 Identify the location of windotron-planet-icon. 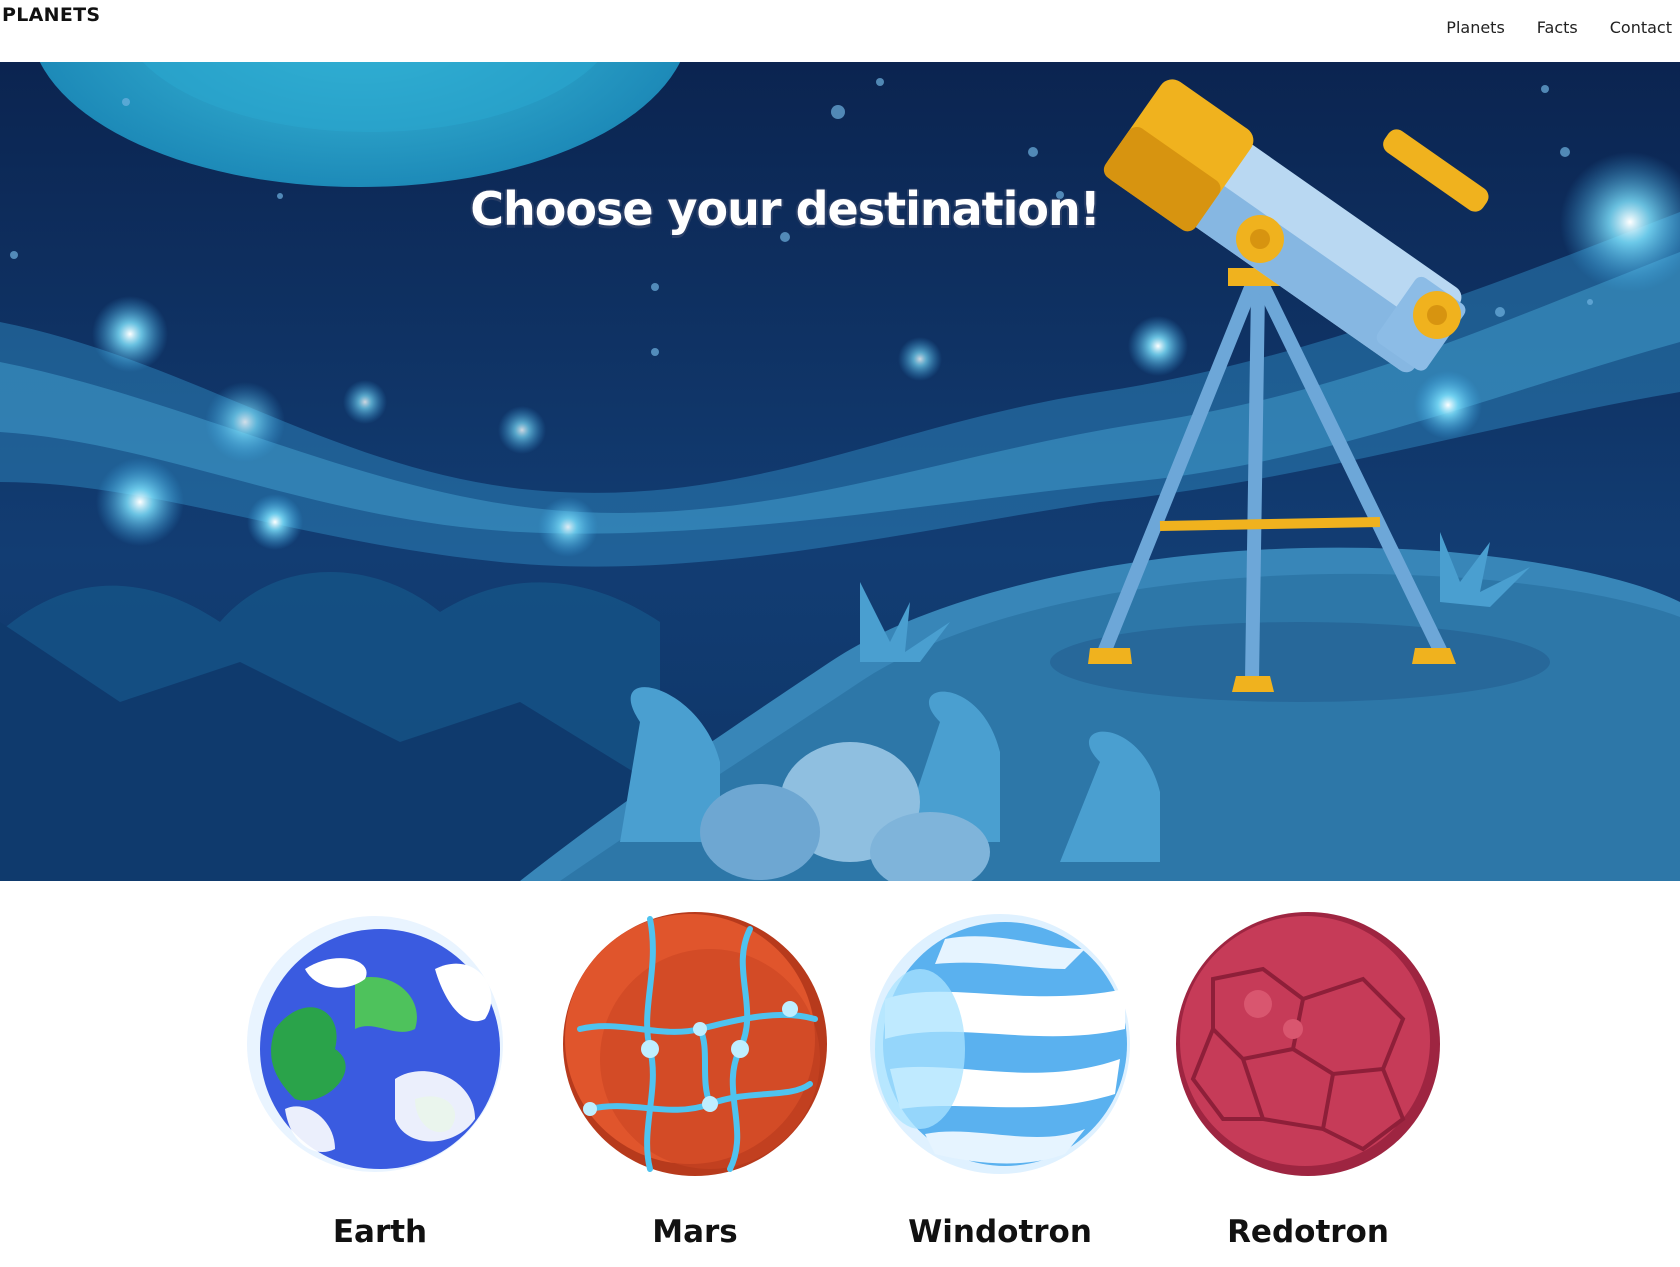
(1000, 1044).